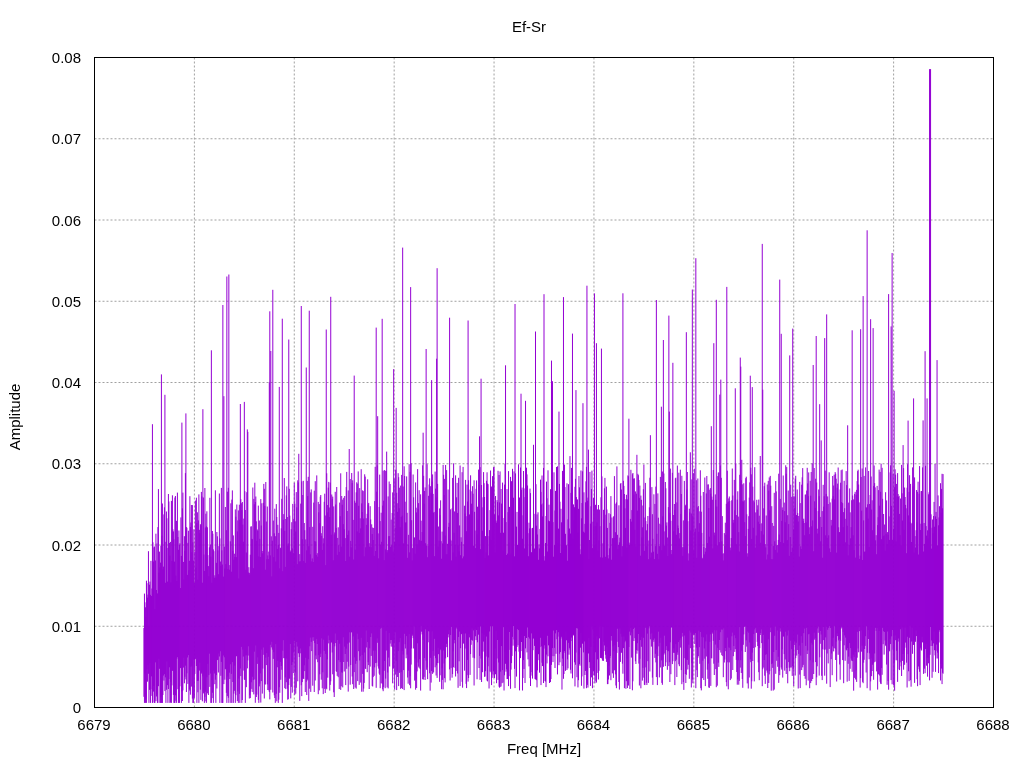 This screenshot has width=1024, height=768. Describe the element at coordinates (294, 724) in the screenshot. I see `x-tick-label: 6681` at that location.